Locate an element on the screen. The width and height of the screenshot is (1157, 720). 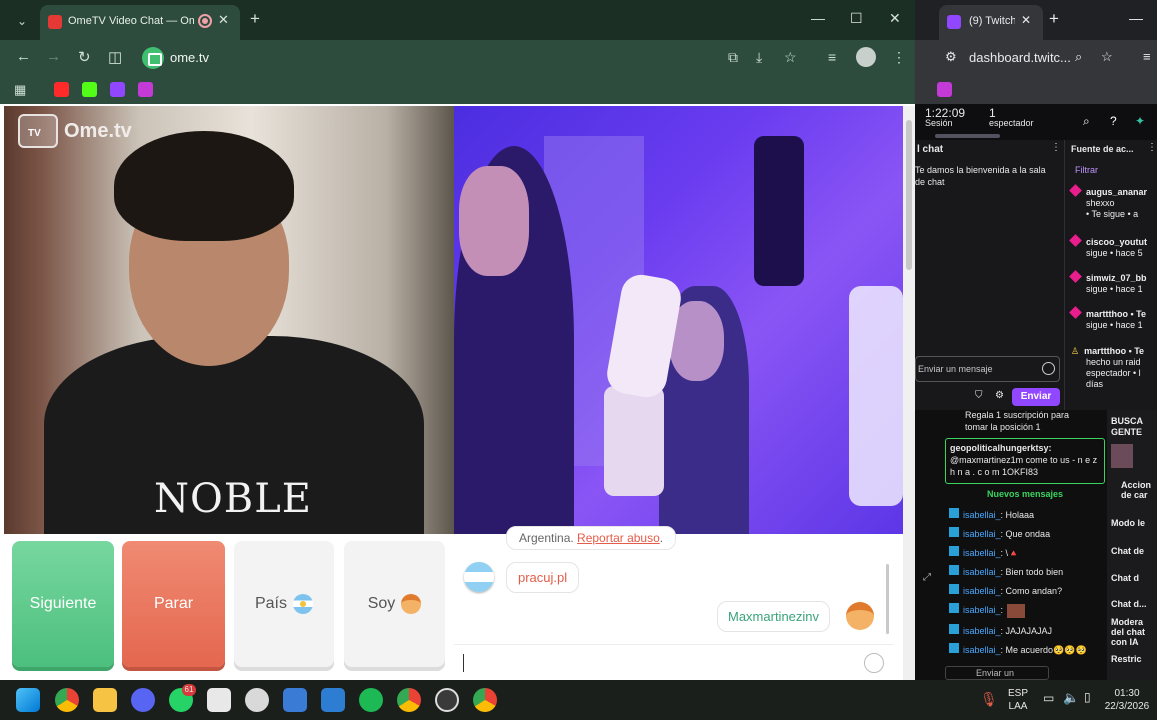
microphone-icon: 🎙 is located at coordinates (989, 699).